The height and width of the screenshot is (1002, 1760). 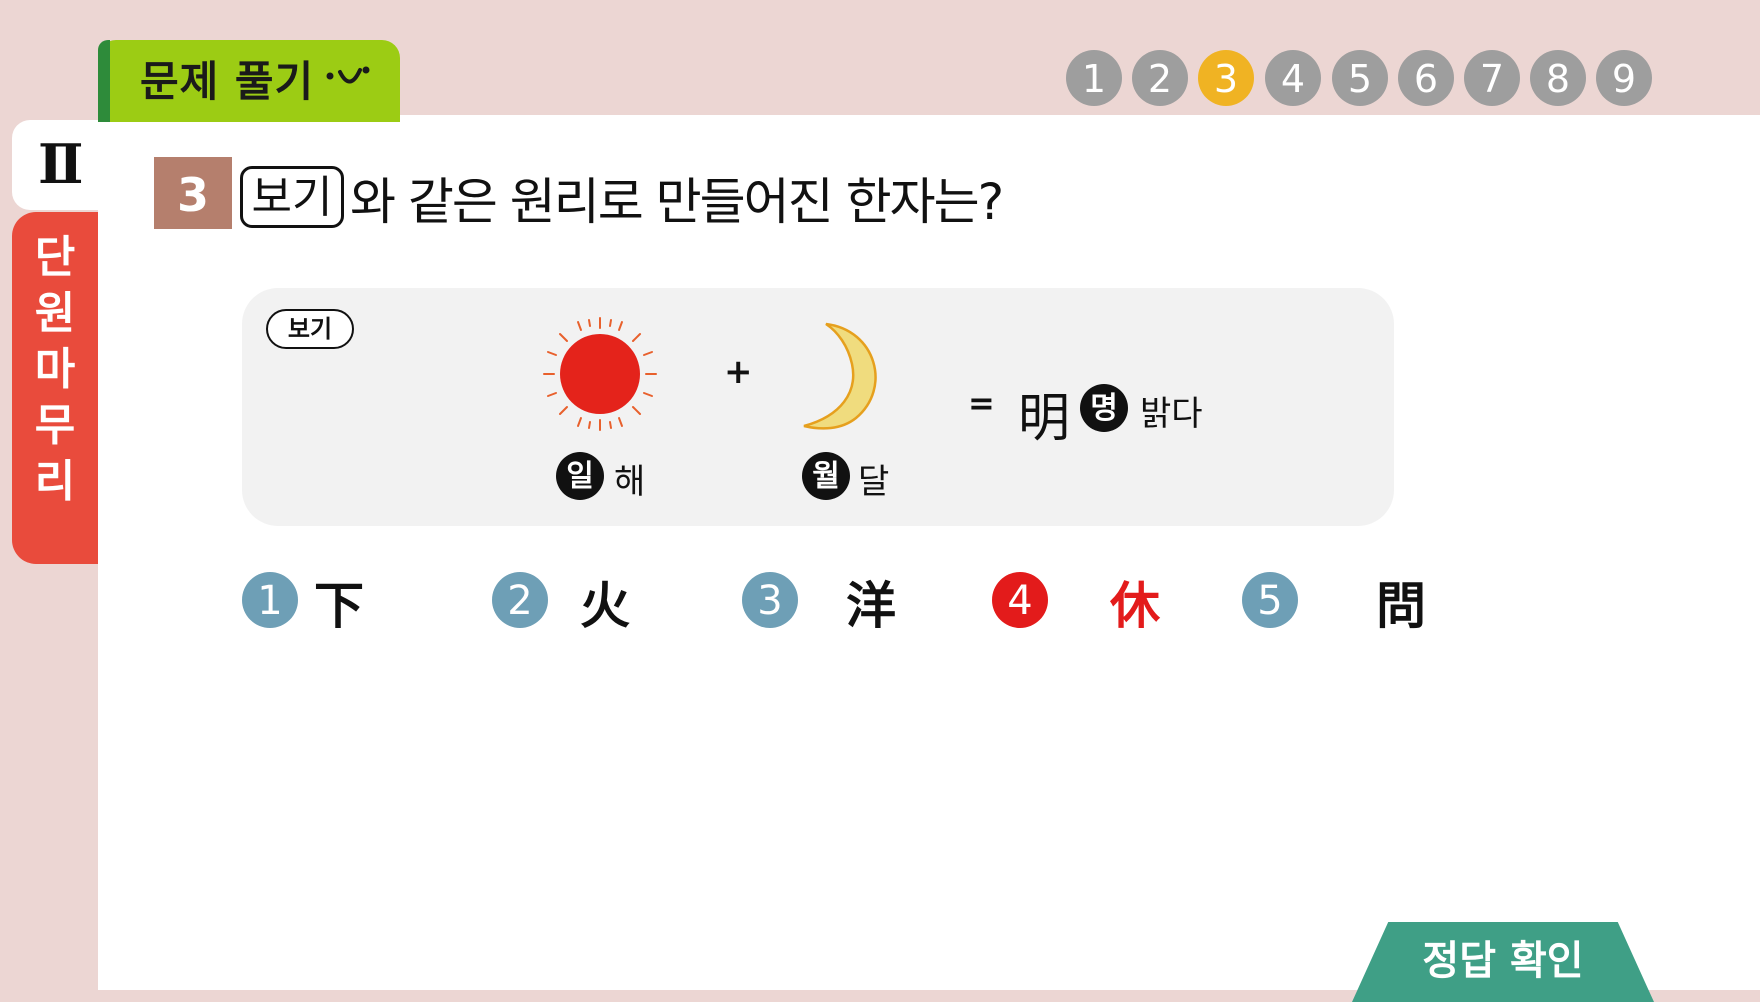 What do you see at coordinates (292, 197) in the screenshot?
I see `question-example-label: 보기` at bounding box center [292, 197].